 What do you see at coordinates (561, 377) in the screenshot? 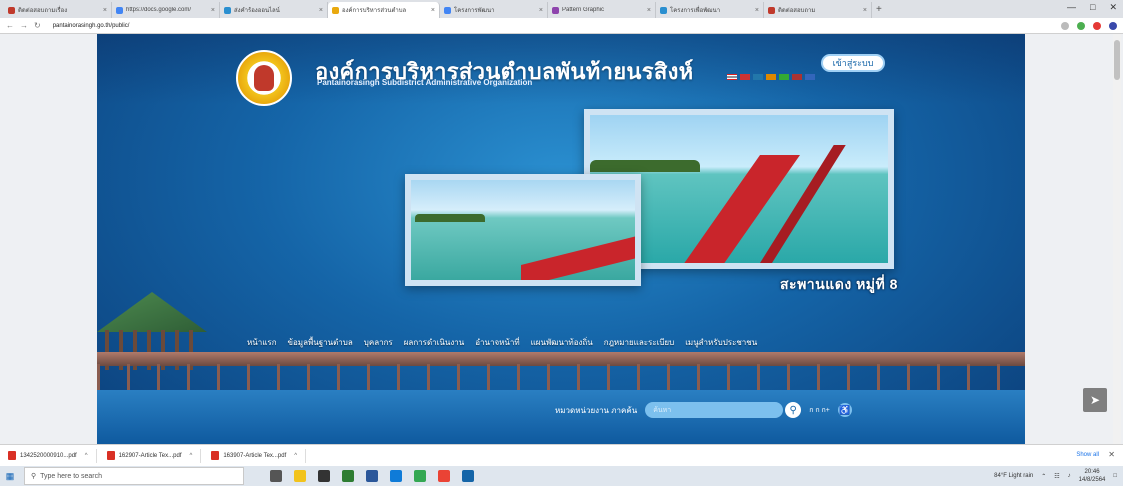
I see `pier-railing` at bounding box center [561, 377].